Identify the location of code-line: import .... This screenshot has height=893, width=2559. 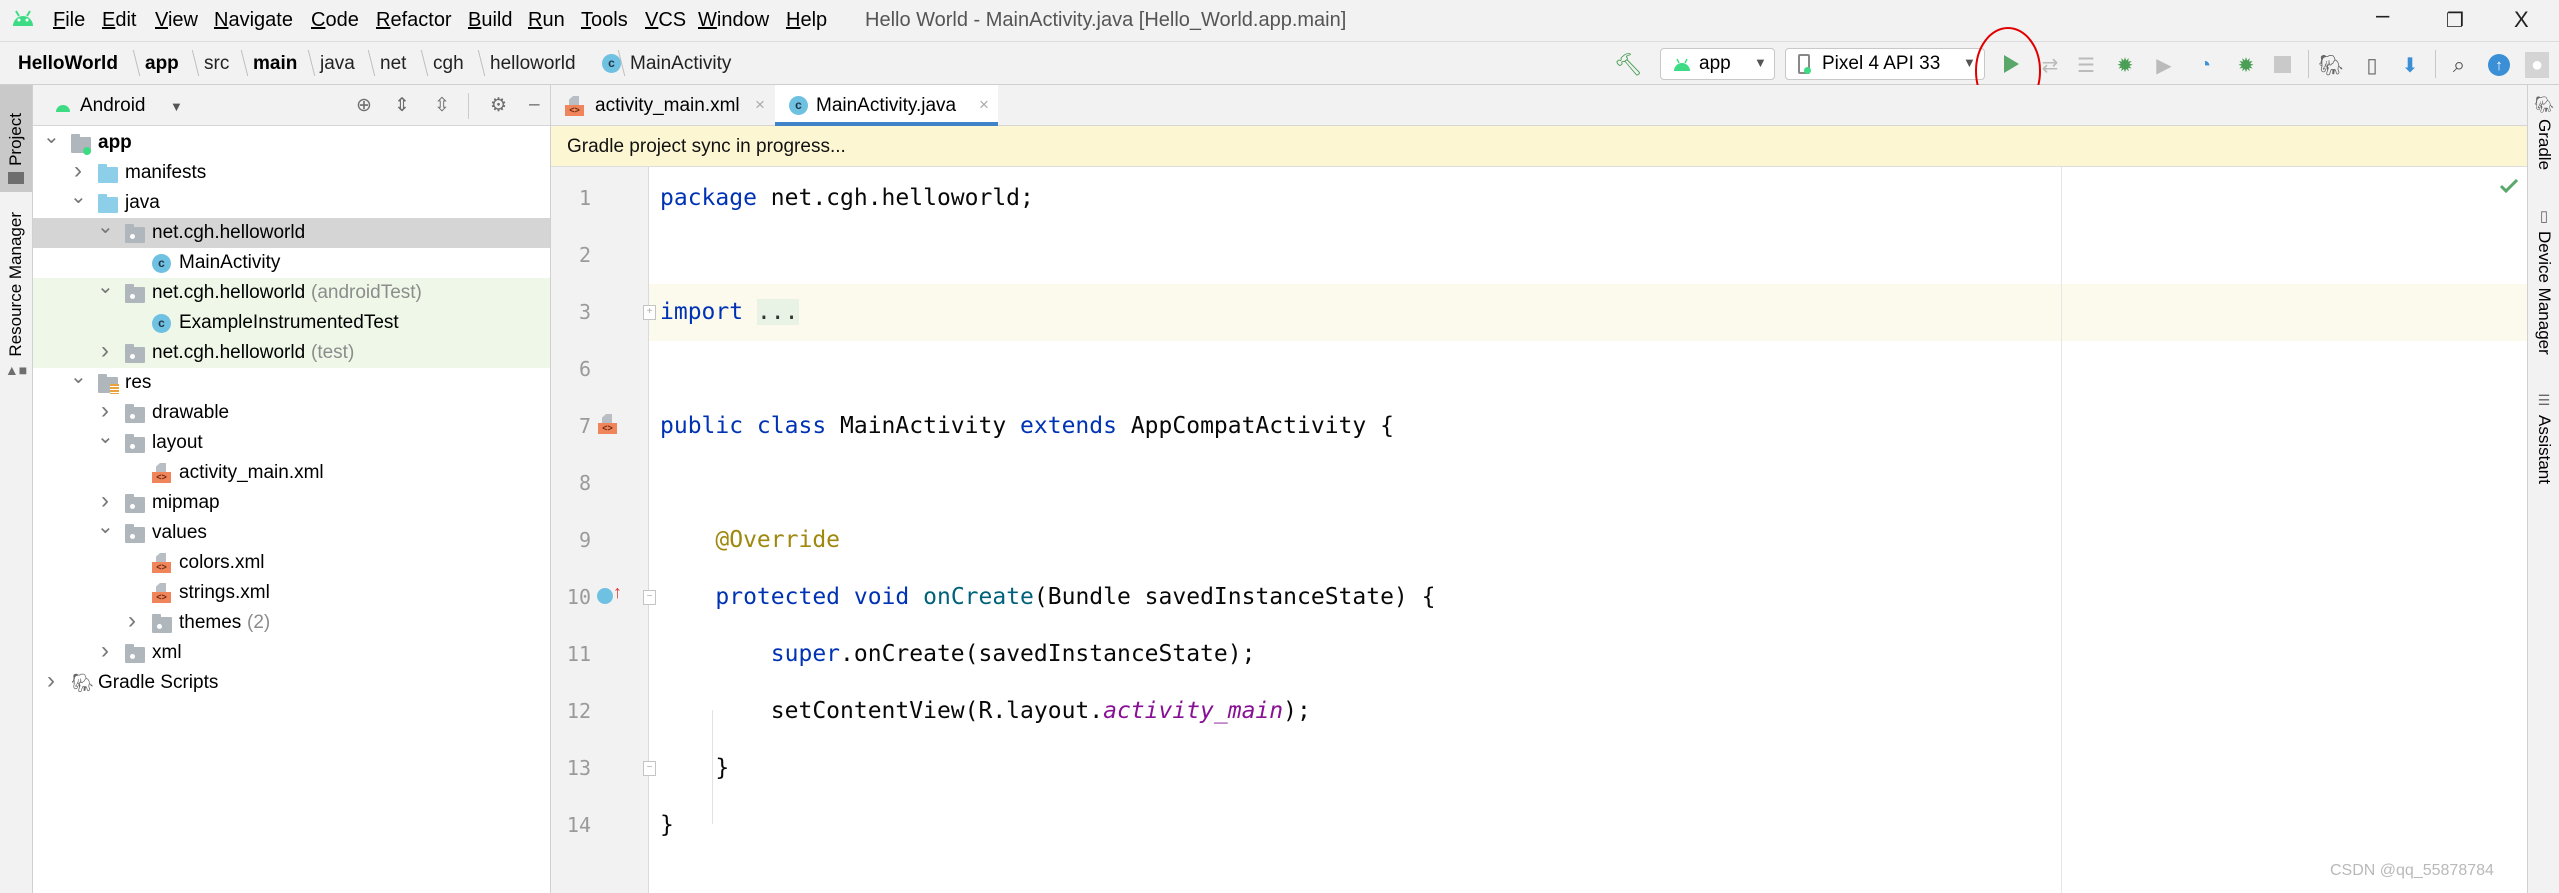
(729, 312).